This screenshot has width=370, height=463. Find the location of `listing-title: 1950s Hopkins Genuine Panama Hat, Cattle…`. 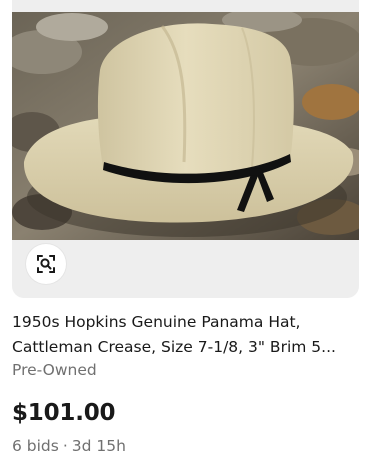

listing-title: 1950s Hopkins Genuine Panama Hat, Cattle… is located at coordinates (187, 335).